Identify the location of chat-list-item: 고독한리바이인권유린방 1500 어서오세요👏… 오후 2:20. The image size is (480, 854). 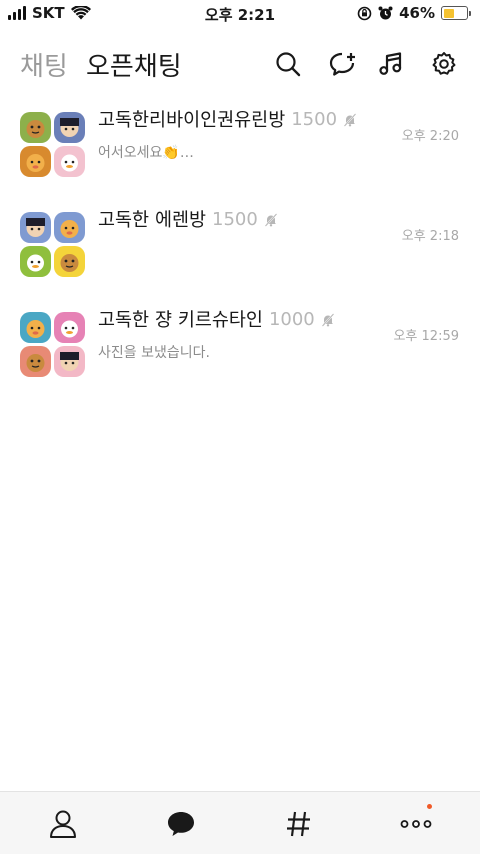
(240, 148).